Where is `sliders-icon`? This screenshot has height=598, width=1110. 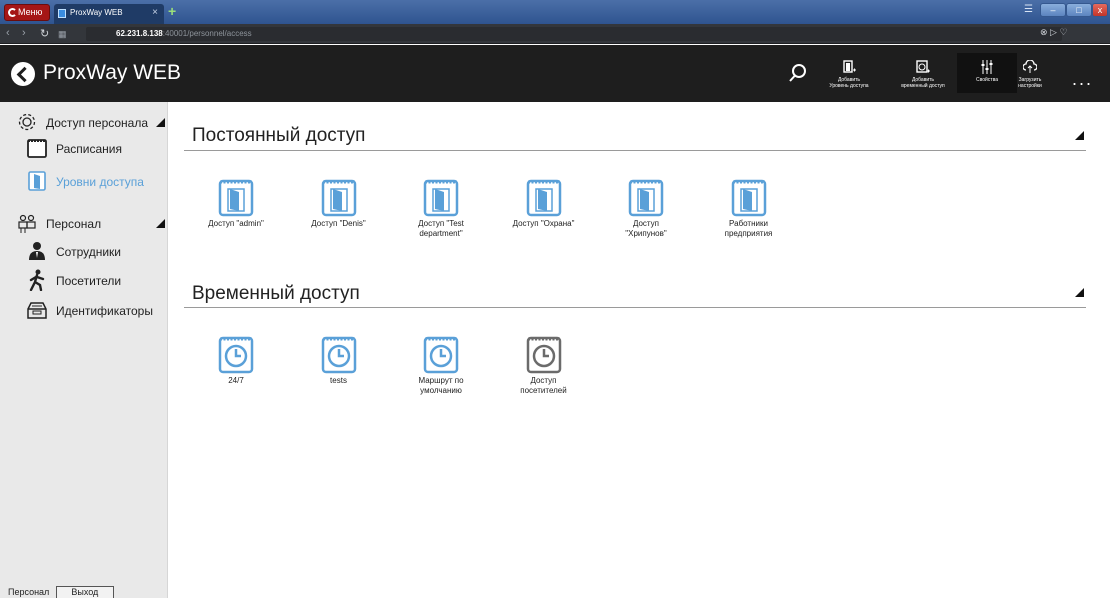
sliders-icon is located at coordinates (987, 67).